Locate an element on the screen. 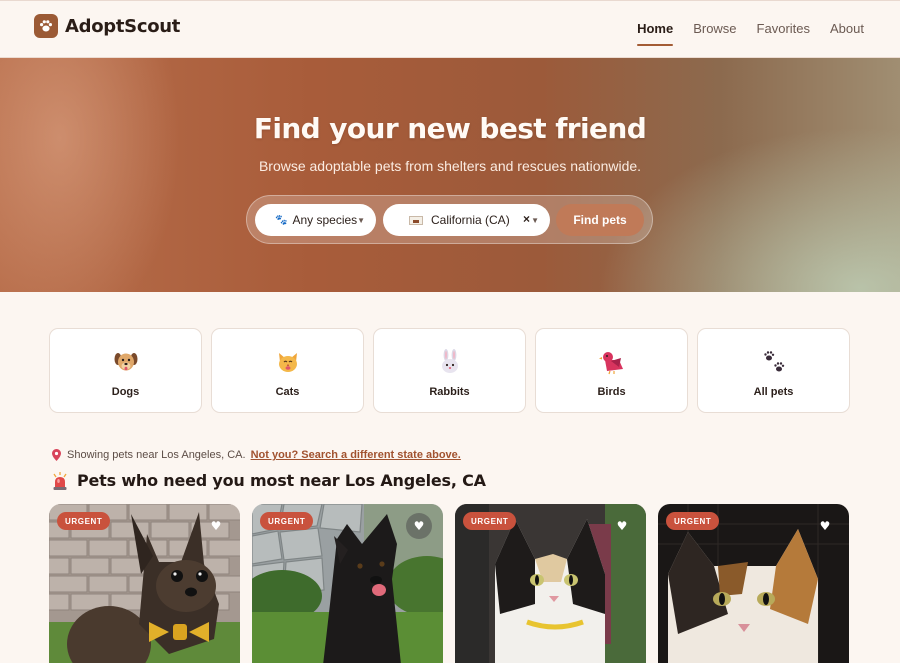  siren-icon is located at coordinates (60, 480).